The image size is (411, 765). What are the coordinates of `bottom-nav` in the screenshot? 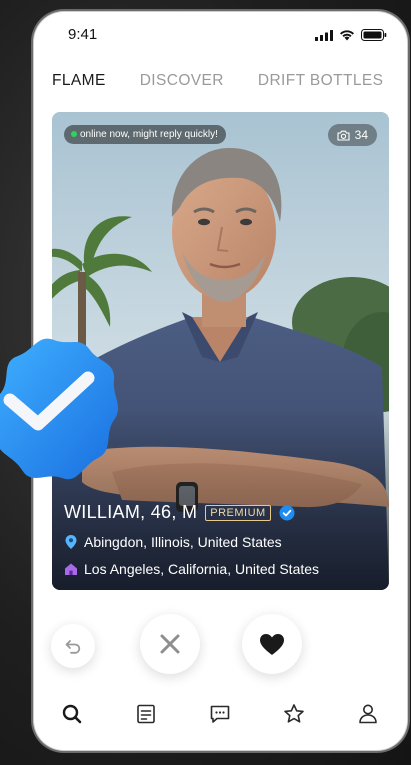 It's located at (220, 722).